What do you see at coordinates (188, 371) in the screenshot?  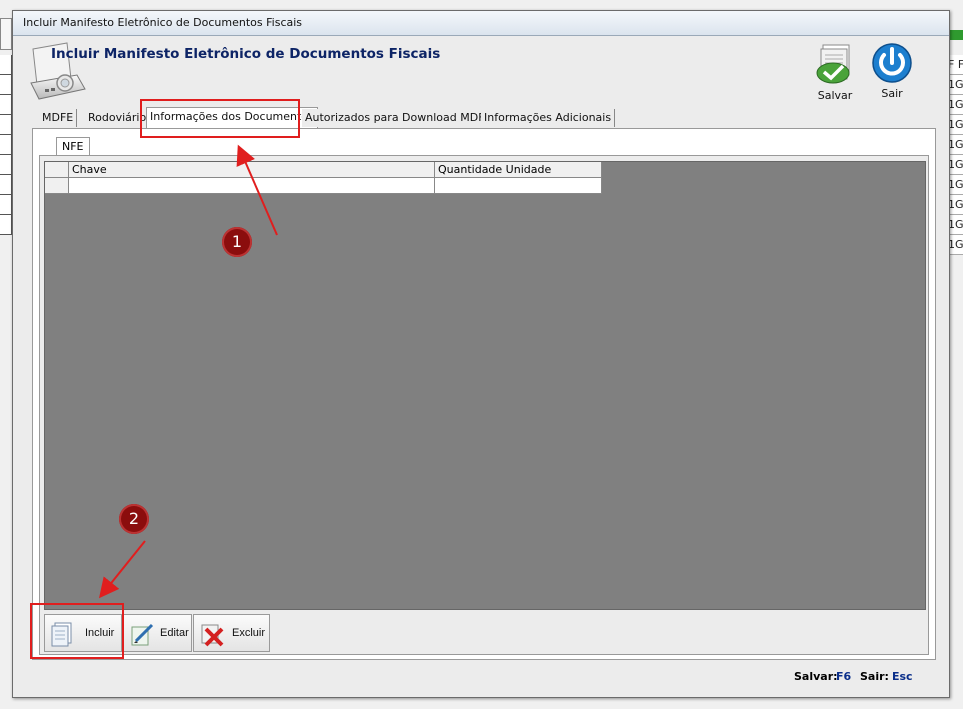 I see `annotation-arrows` at bounding box center [188, 371].